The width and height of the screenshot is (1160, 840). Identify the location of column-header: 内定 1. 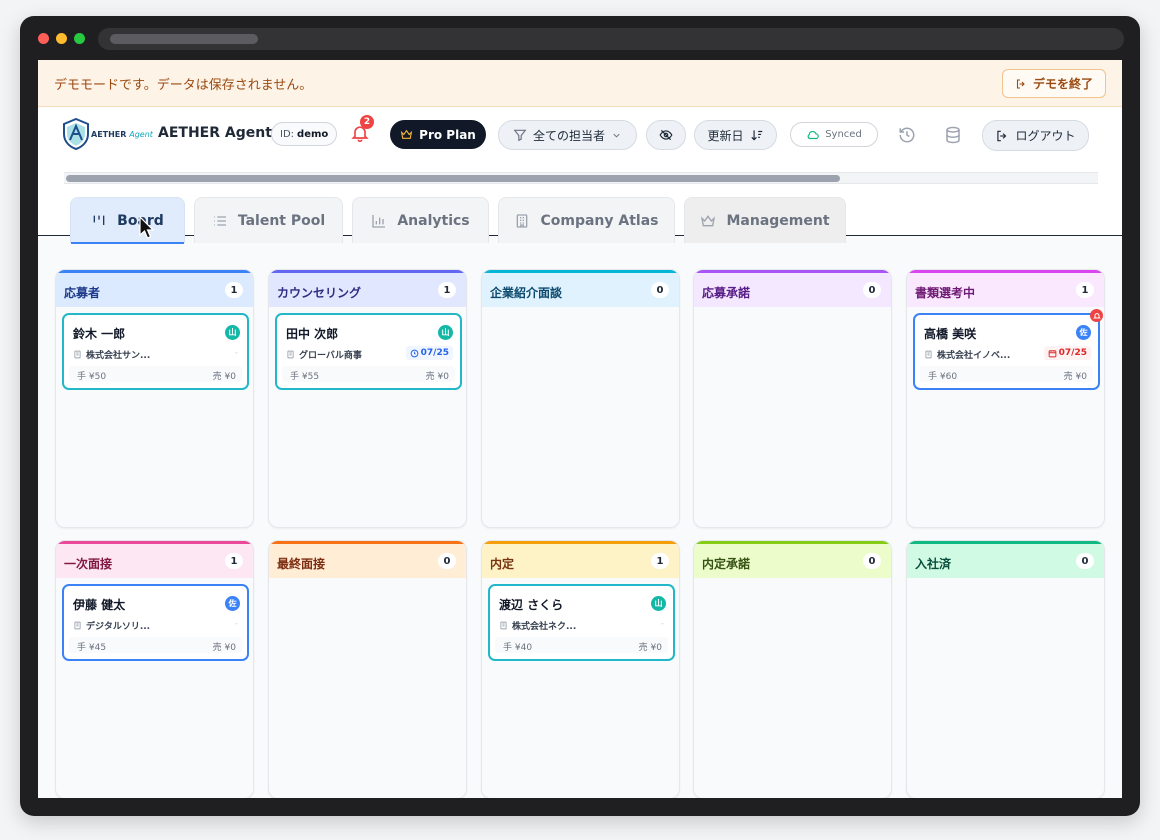
(580, 559).